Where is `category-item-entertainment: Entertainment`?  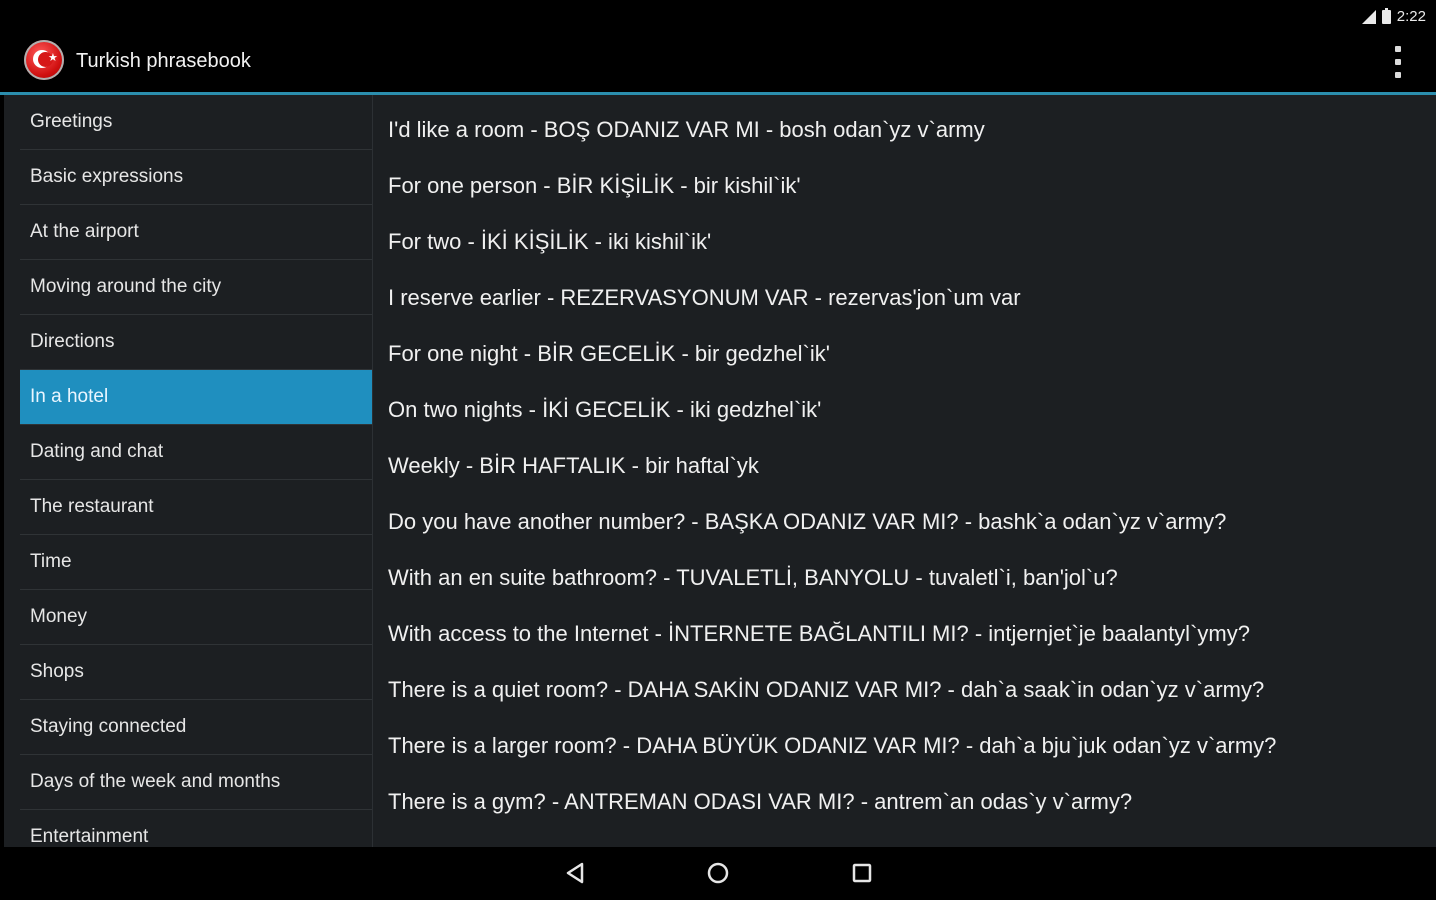 category-item-entertainment: Entertainment is located at coordinates (196, 828).